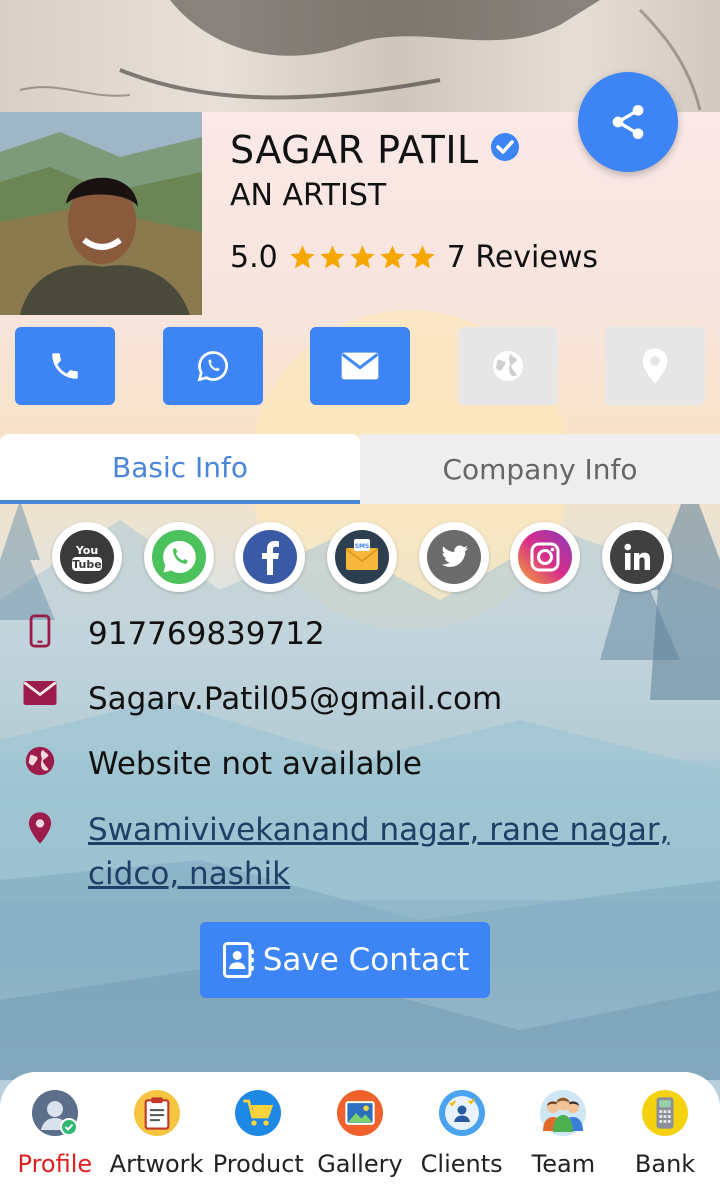  What do you see at coordinates (522, 257) in the screenshot?
I see `reviews-count: 7 Reviews` at bounding box center [522, 257].